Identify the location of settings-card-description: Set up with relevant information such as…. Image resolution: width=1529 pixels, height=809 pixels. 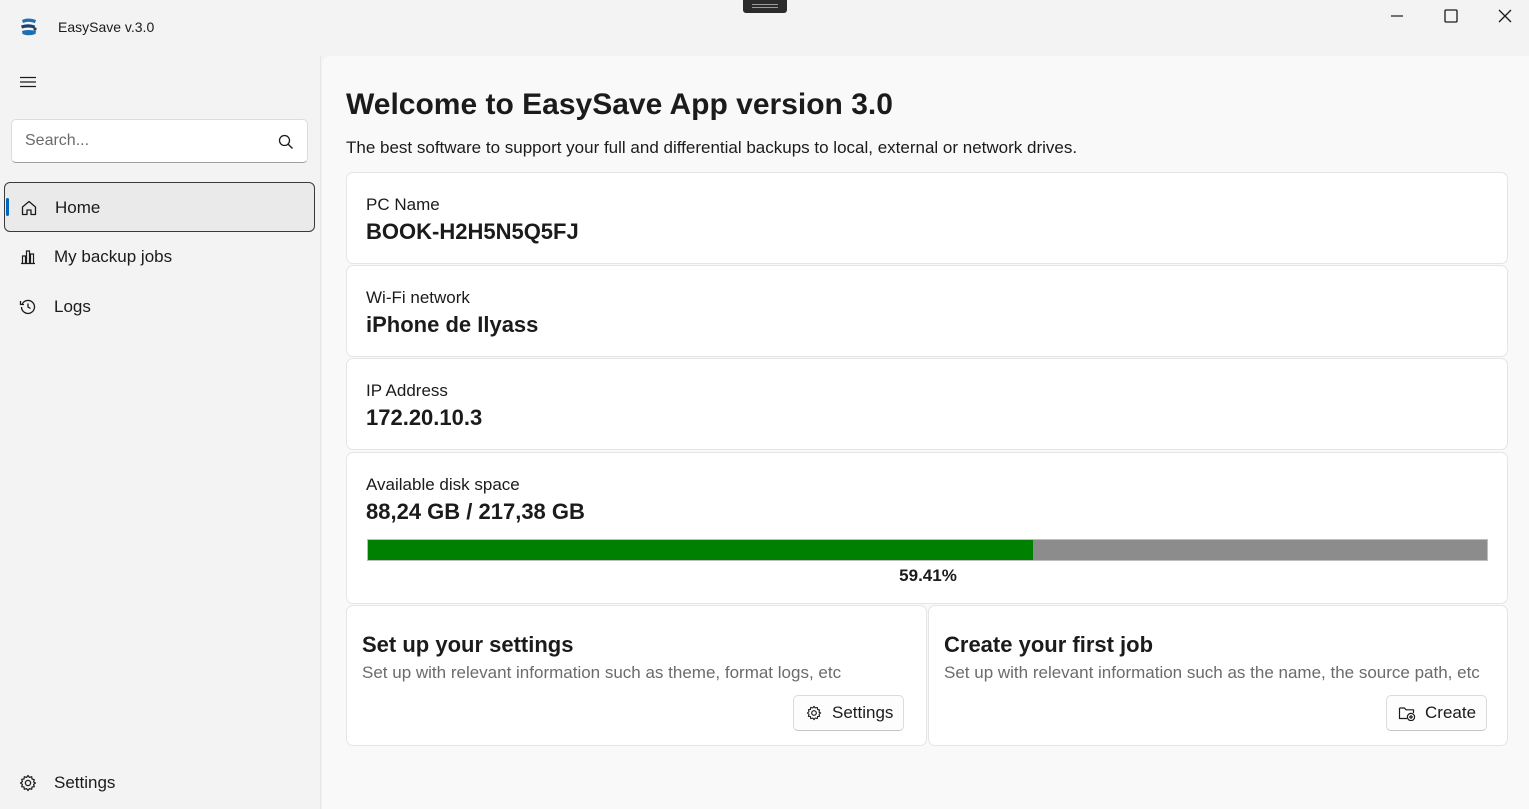
(602, 672).